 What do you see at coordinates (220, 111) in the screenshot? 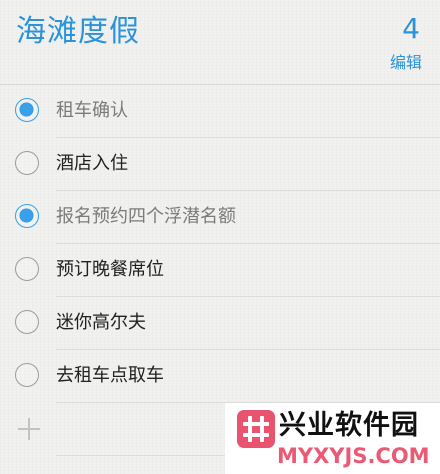
I see `reminder-row: 租车确认` at bounding box center [220, 111].